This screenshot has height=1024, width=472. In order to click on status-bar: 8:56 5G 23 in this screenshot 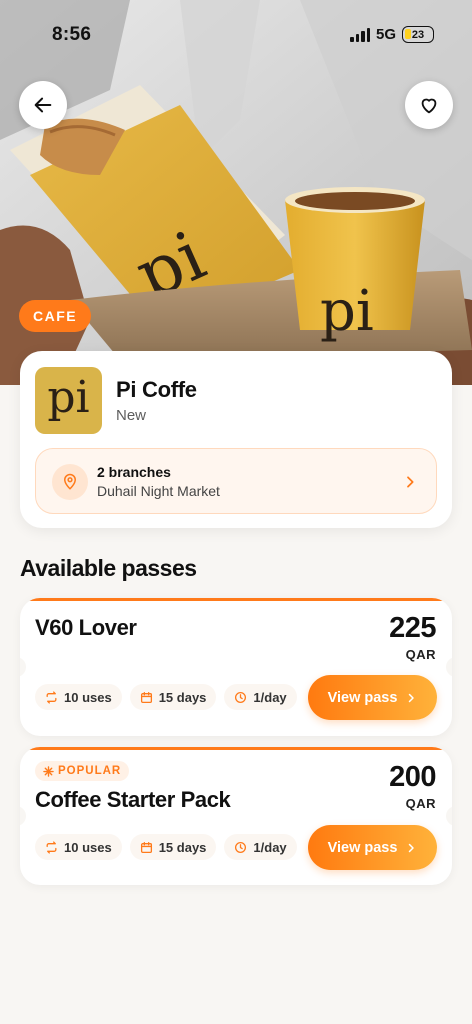, I will do `click(236, 35)`.